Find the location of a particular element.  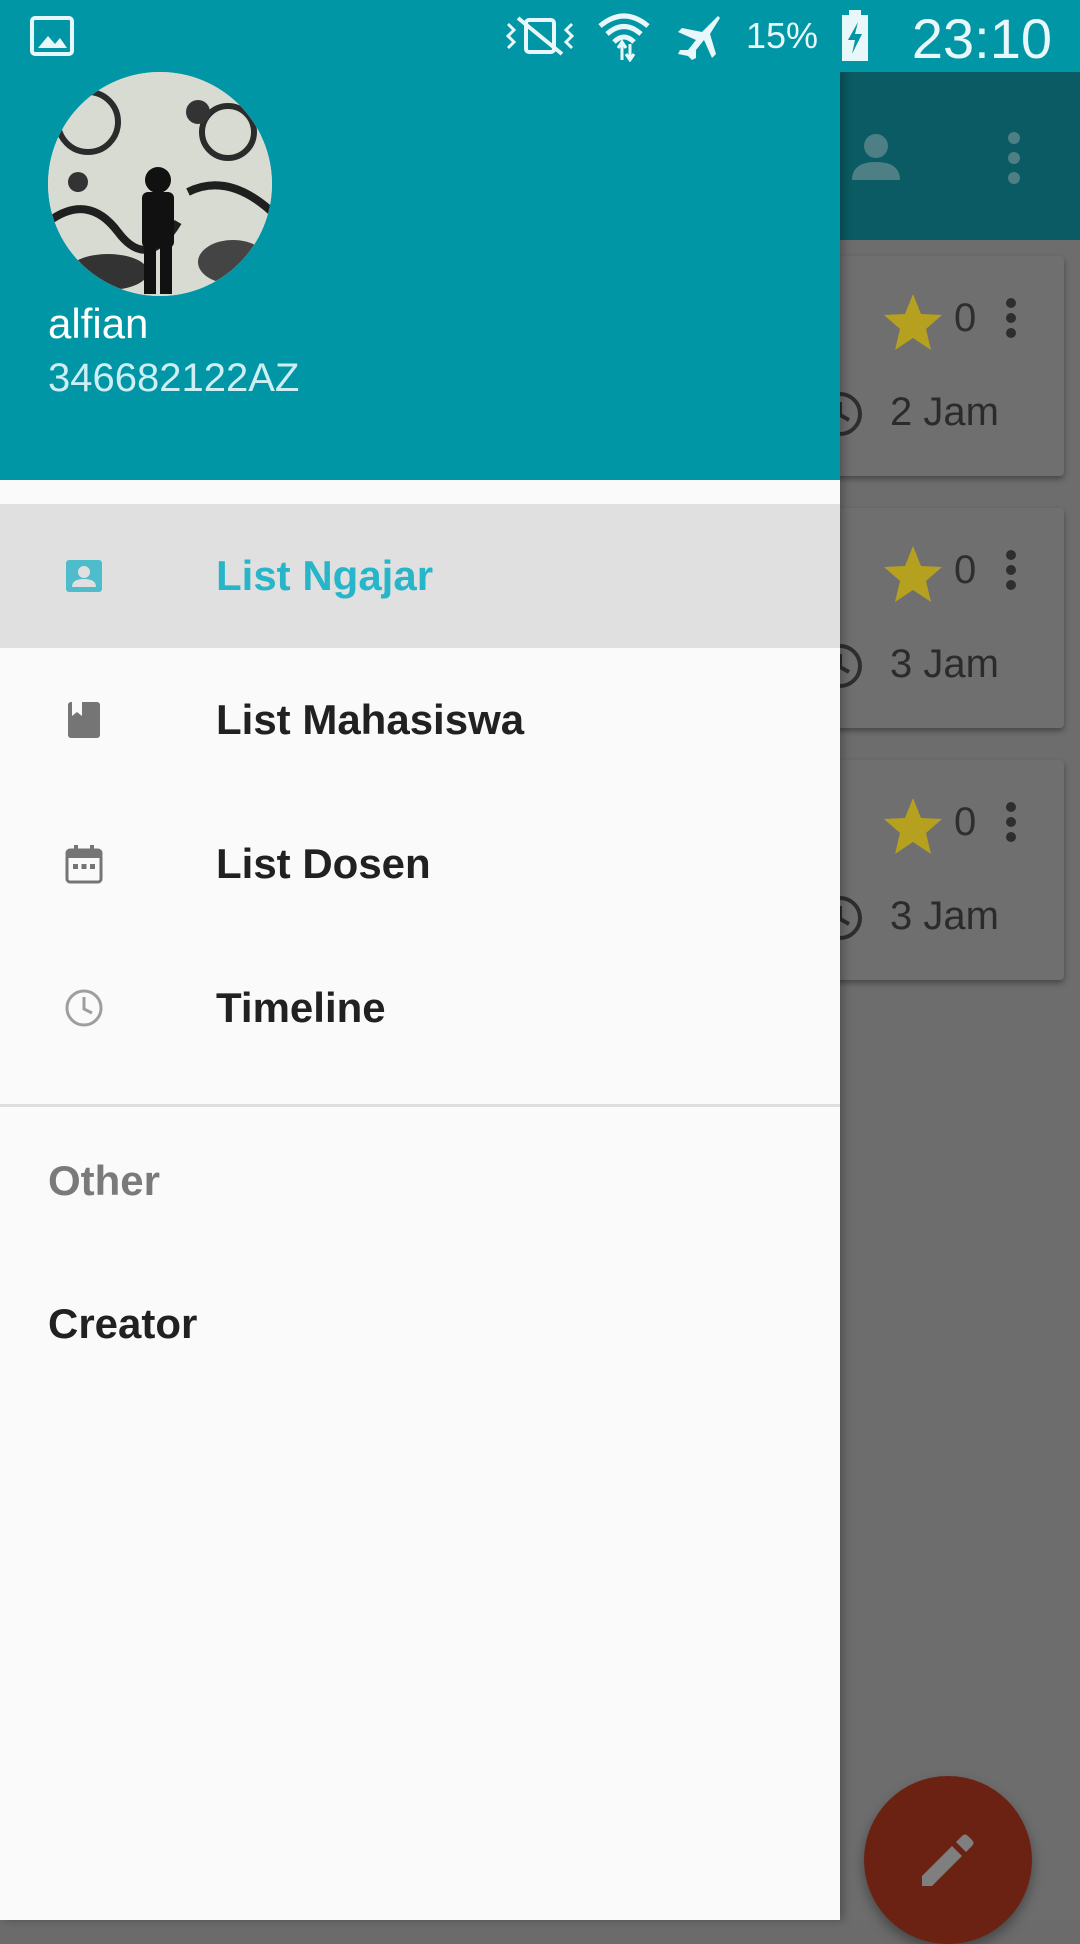

menu-item-label: List Mahasiswa is located at coordinates (370, 719).